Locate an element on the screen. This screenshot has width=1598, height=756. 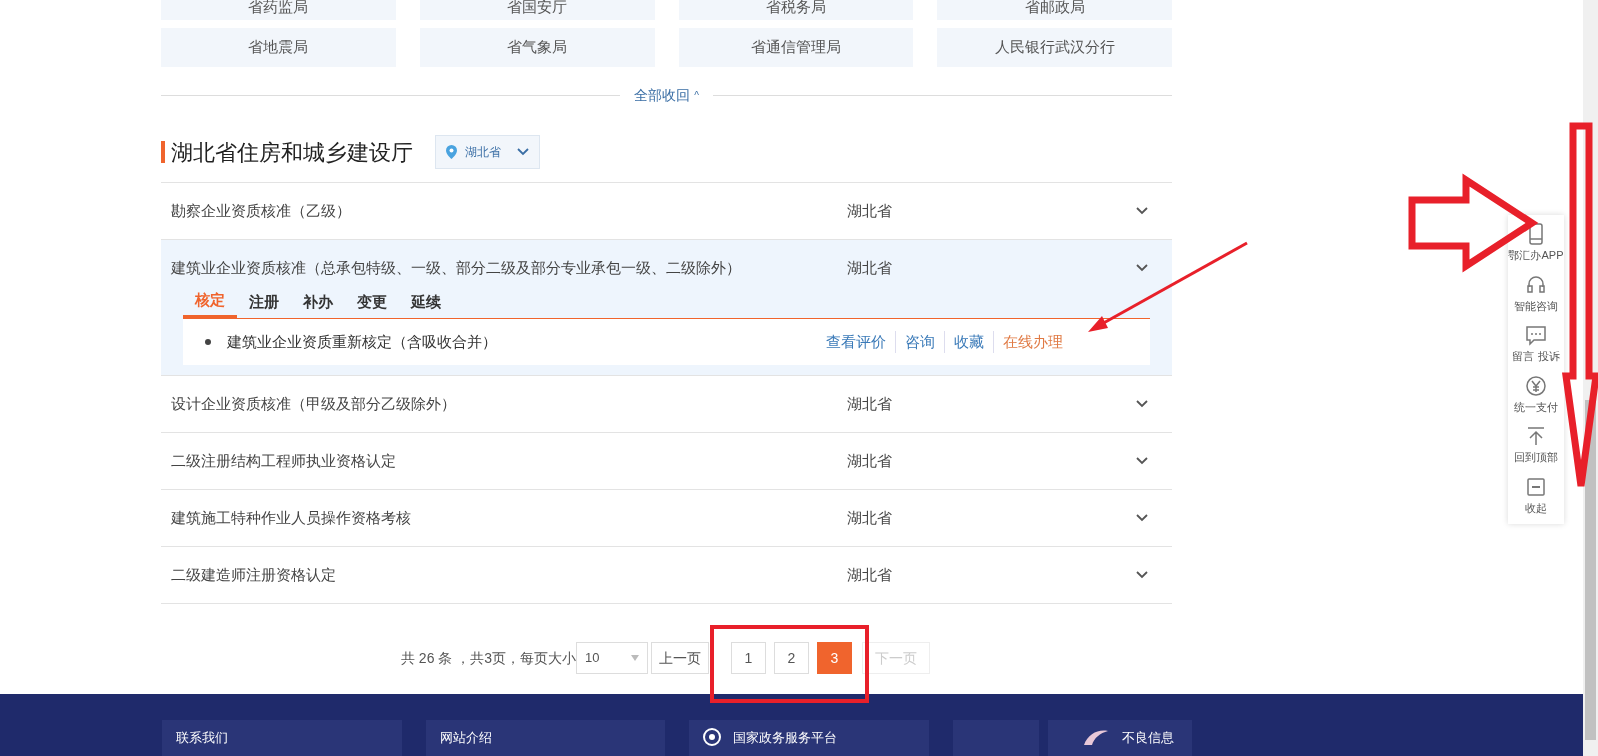
side-toolbar-item: 鄂汇办APP is located at coordinates (1536, 243).